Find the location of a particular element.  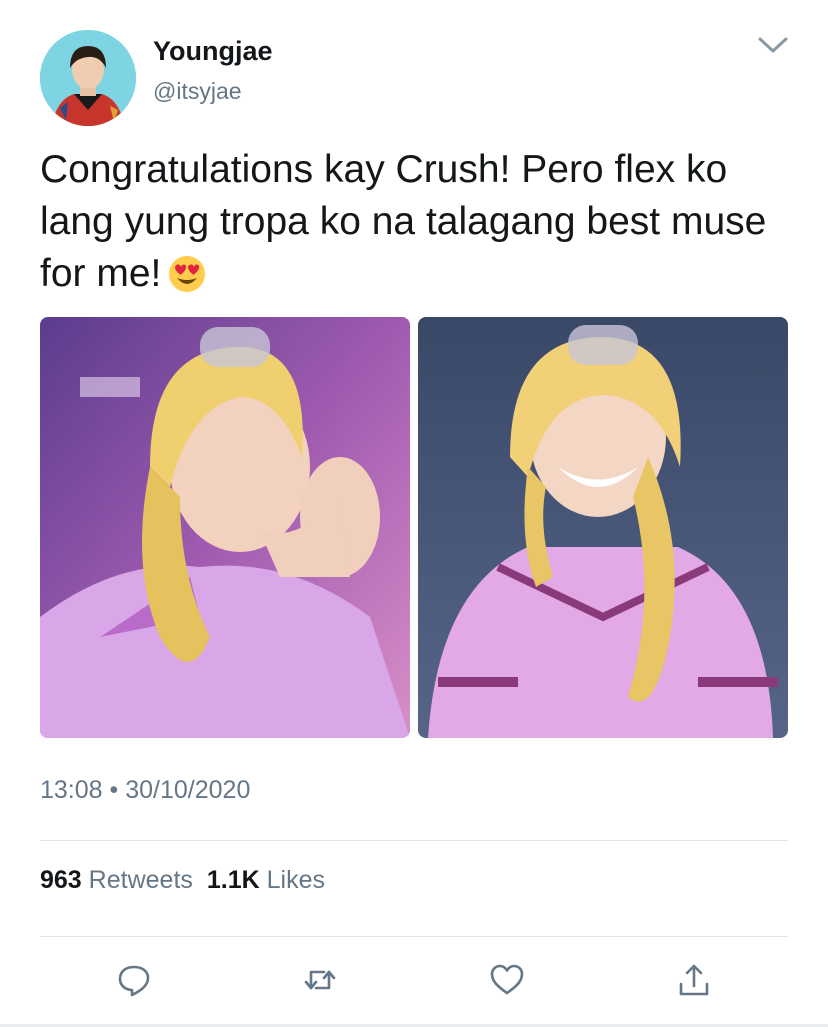

tweet-stats: 963 Retweets 1.1K Likes is located at coordinates (182, 880).